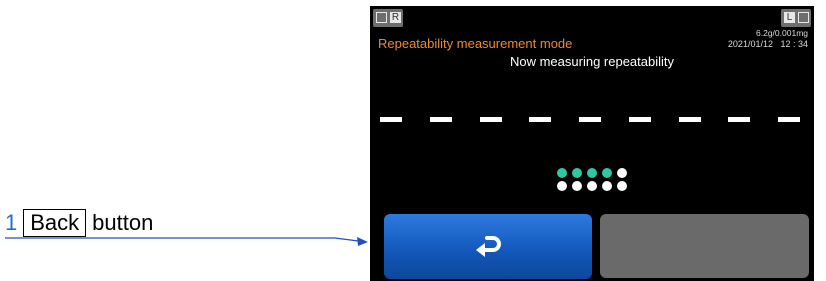 The image size is (826, 281). I want to click on progress-indicator, so click(599, 181).